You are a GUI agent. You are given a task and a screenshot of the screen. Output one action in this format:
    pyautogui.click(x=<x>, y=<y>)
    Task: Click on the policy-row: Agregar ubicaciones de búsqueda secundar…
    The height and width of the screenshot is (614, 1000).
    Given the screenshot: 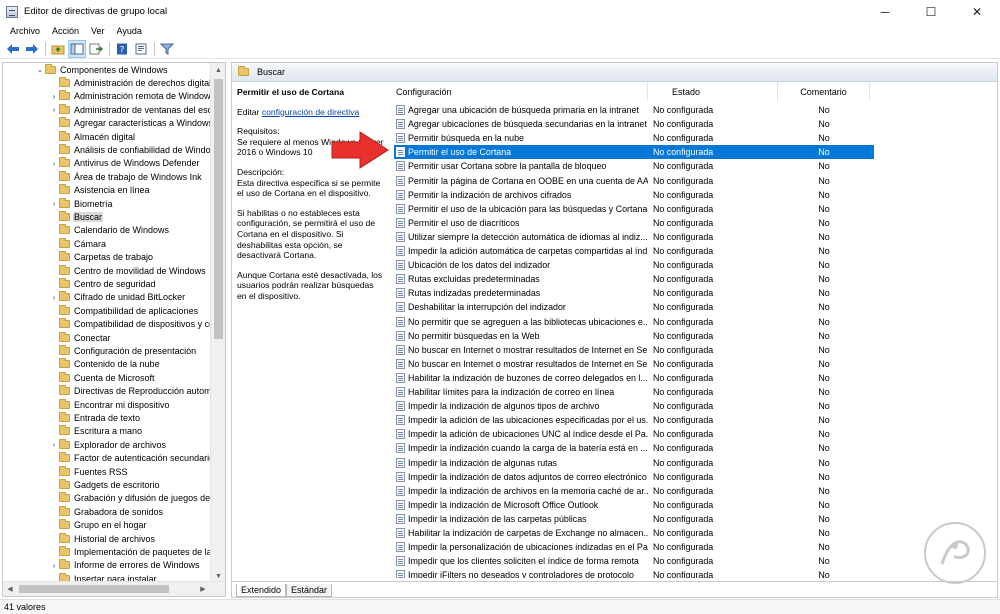 What is the action you would take?
    pyautogui.click(x=634, y=124)
    